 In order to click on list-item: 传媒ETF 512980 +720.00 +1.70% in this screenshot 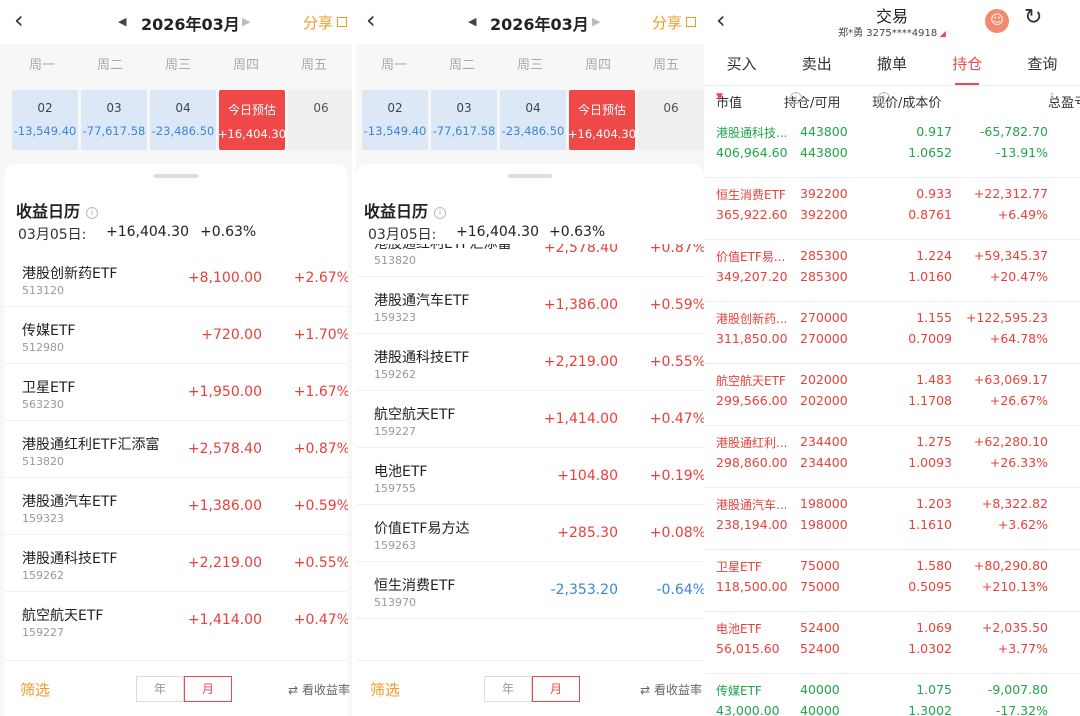, I will do `click(176, 335)`.